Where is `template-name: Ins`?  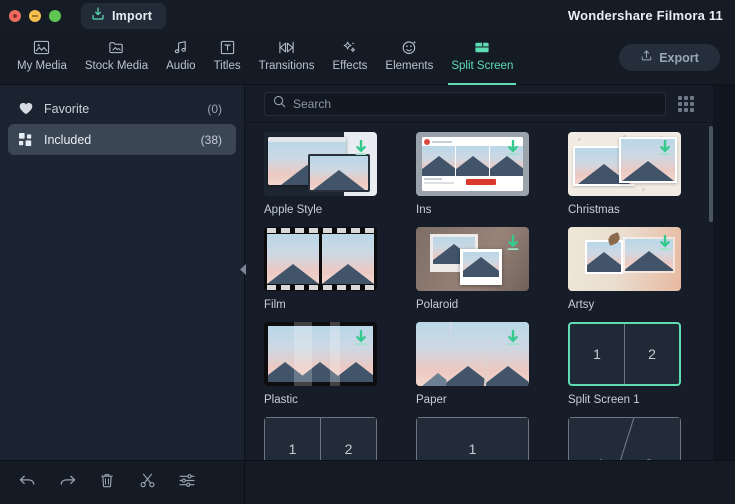
template-name: Ins is located at coordinates (424, 210).